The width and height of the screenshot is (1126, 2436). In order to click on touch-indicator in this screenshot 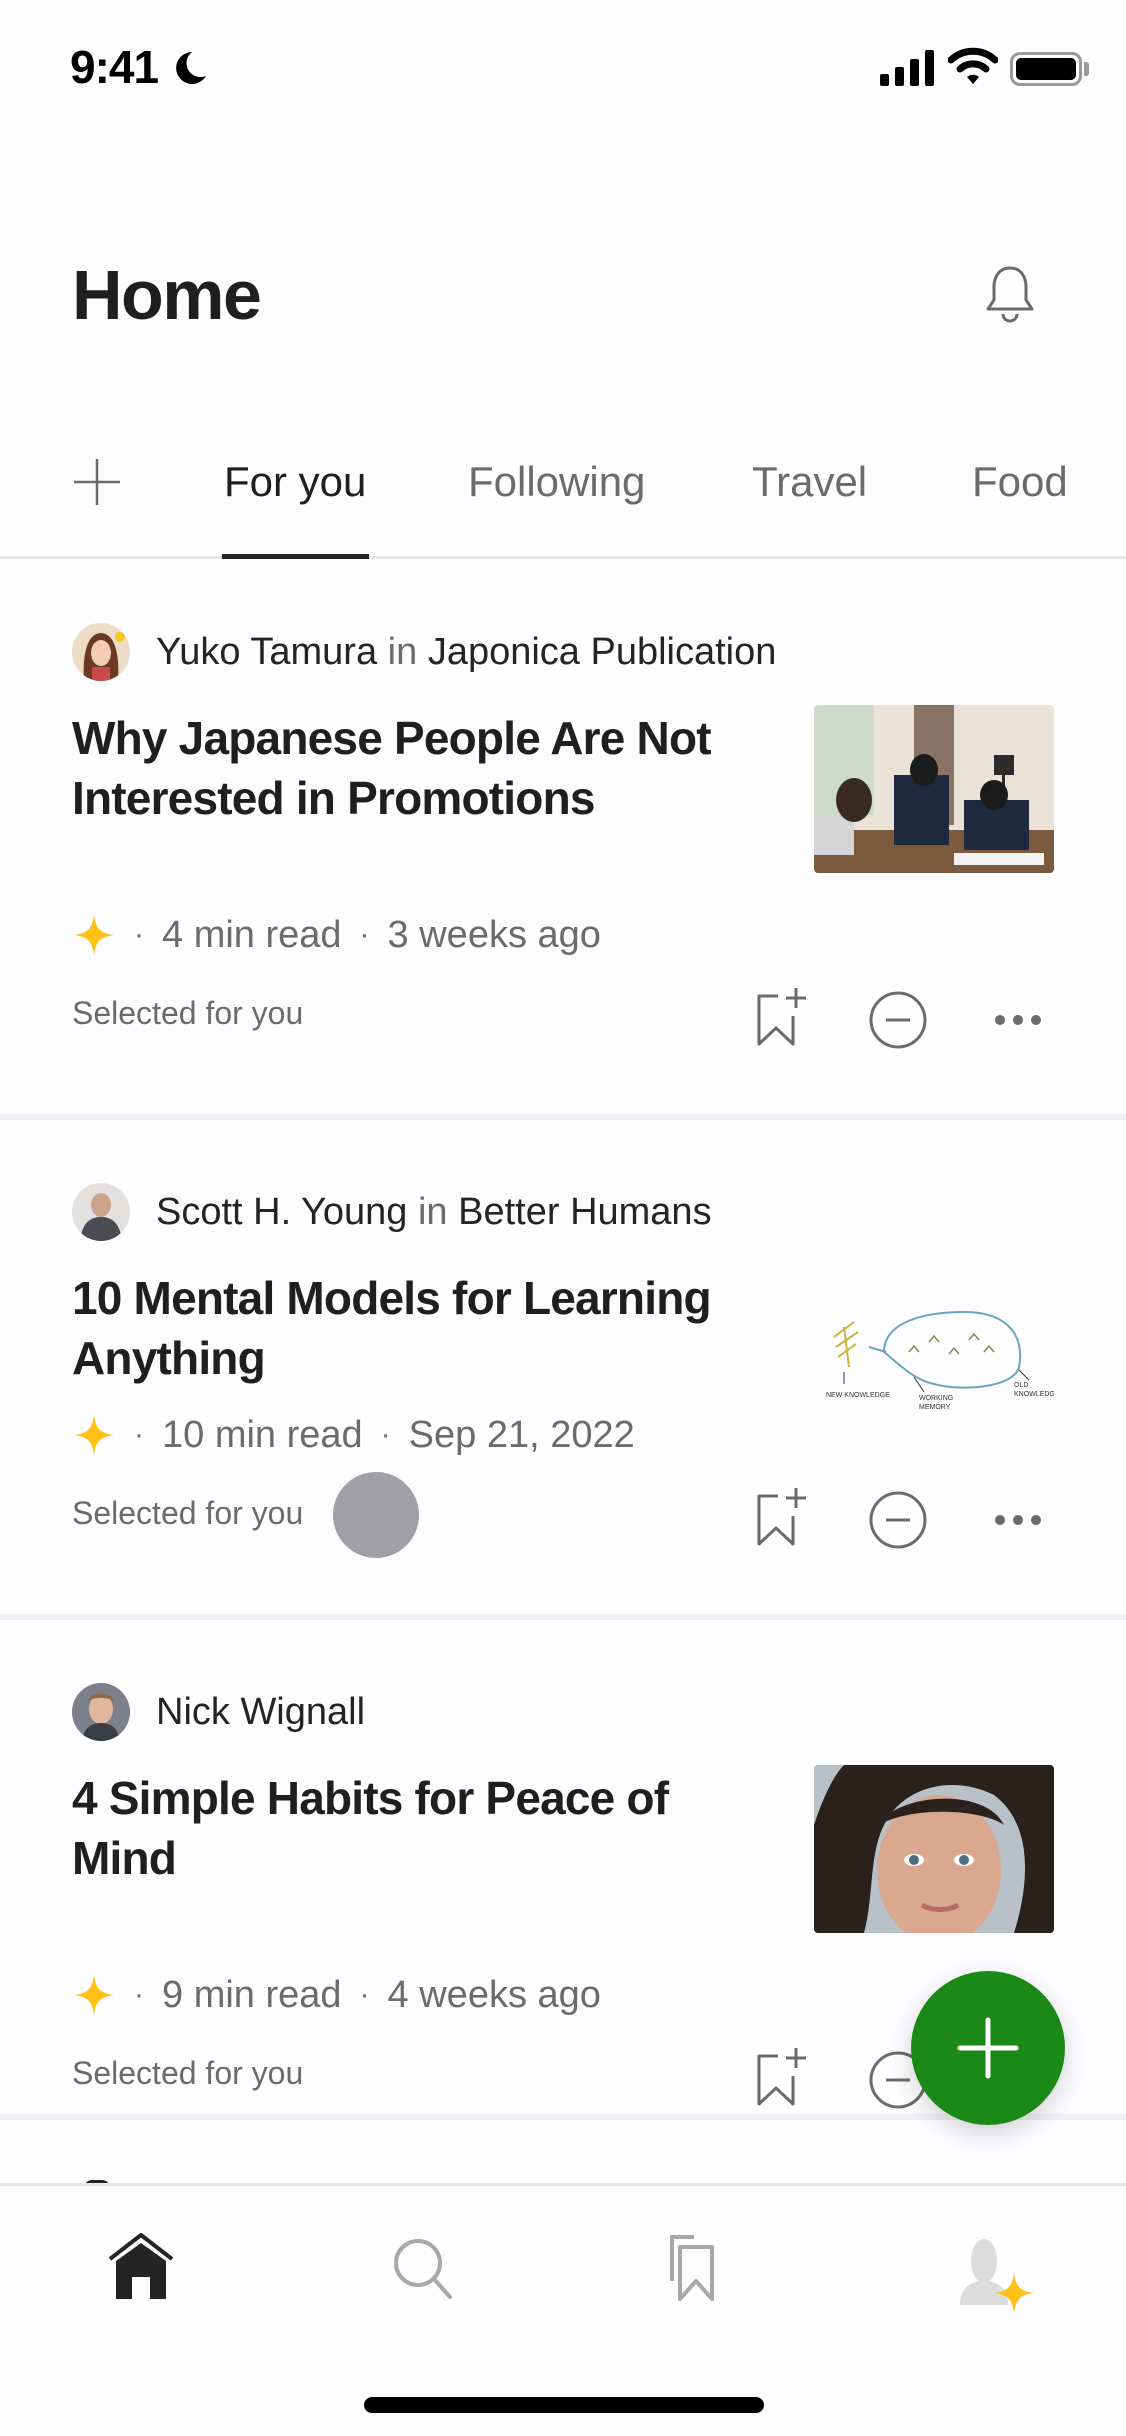, I will do `click(376, 1515)`.